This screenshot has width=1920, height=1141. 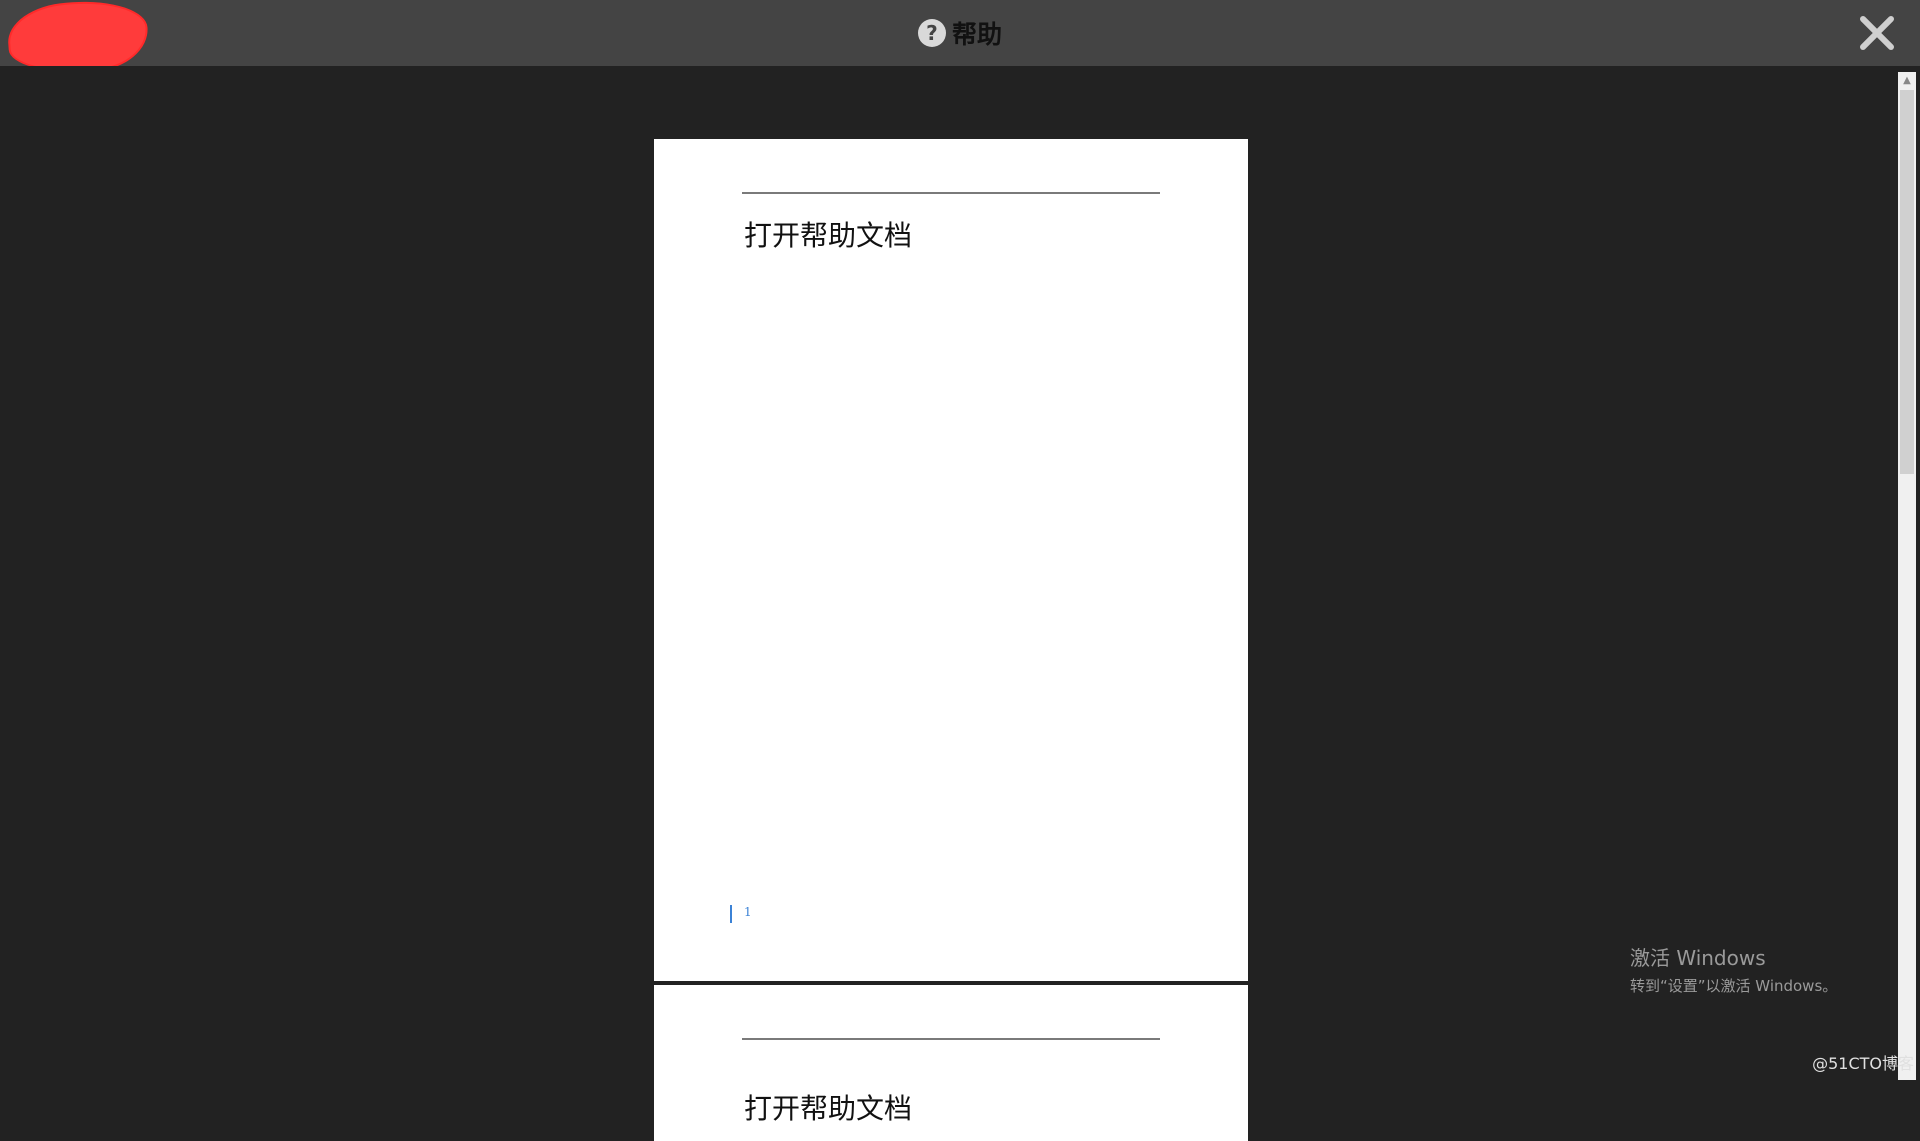 What do you see at coordinates (977, 33) in the screenshot?
I see `dialog-title-text: 帮助` at bounding box center [977, 33].